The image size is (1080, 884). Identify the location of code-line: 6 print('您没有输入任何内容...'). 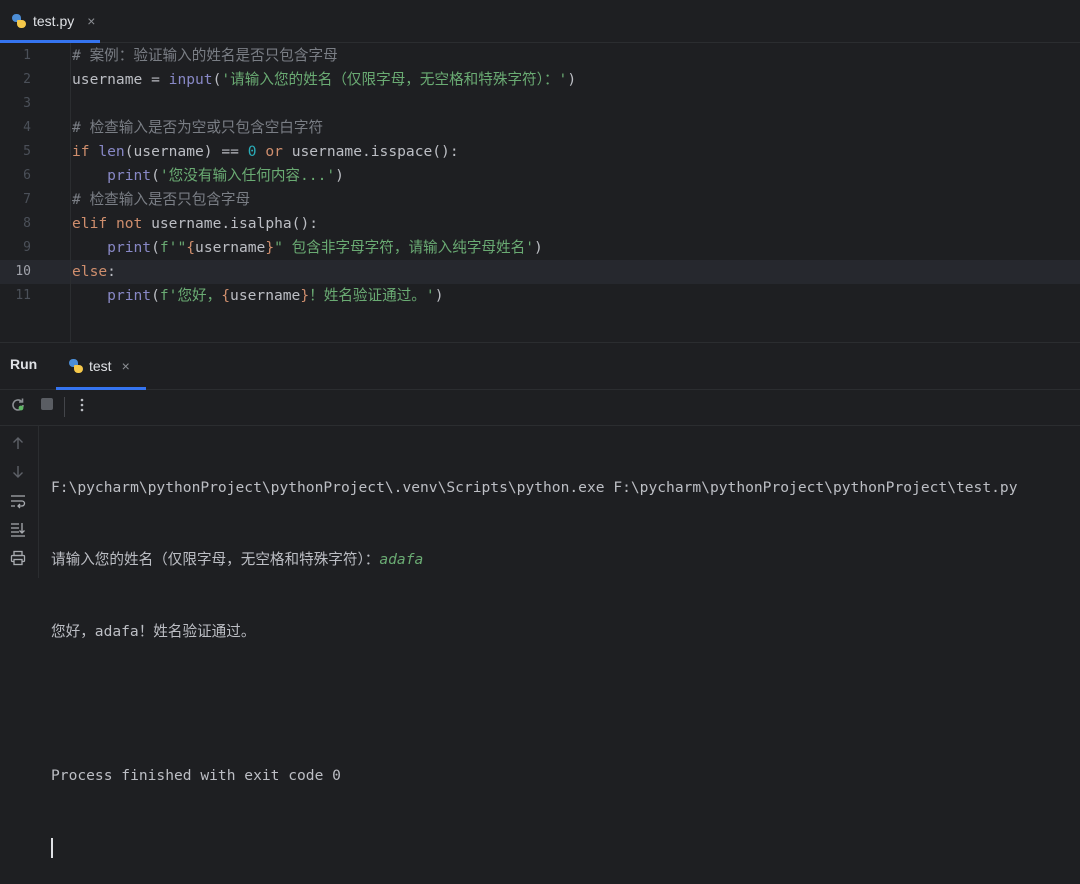
(540, 176).